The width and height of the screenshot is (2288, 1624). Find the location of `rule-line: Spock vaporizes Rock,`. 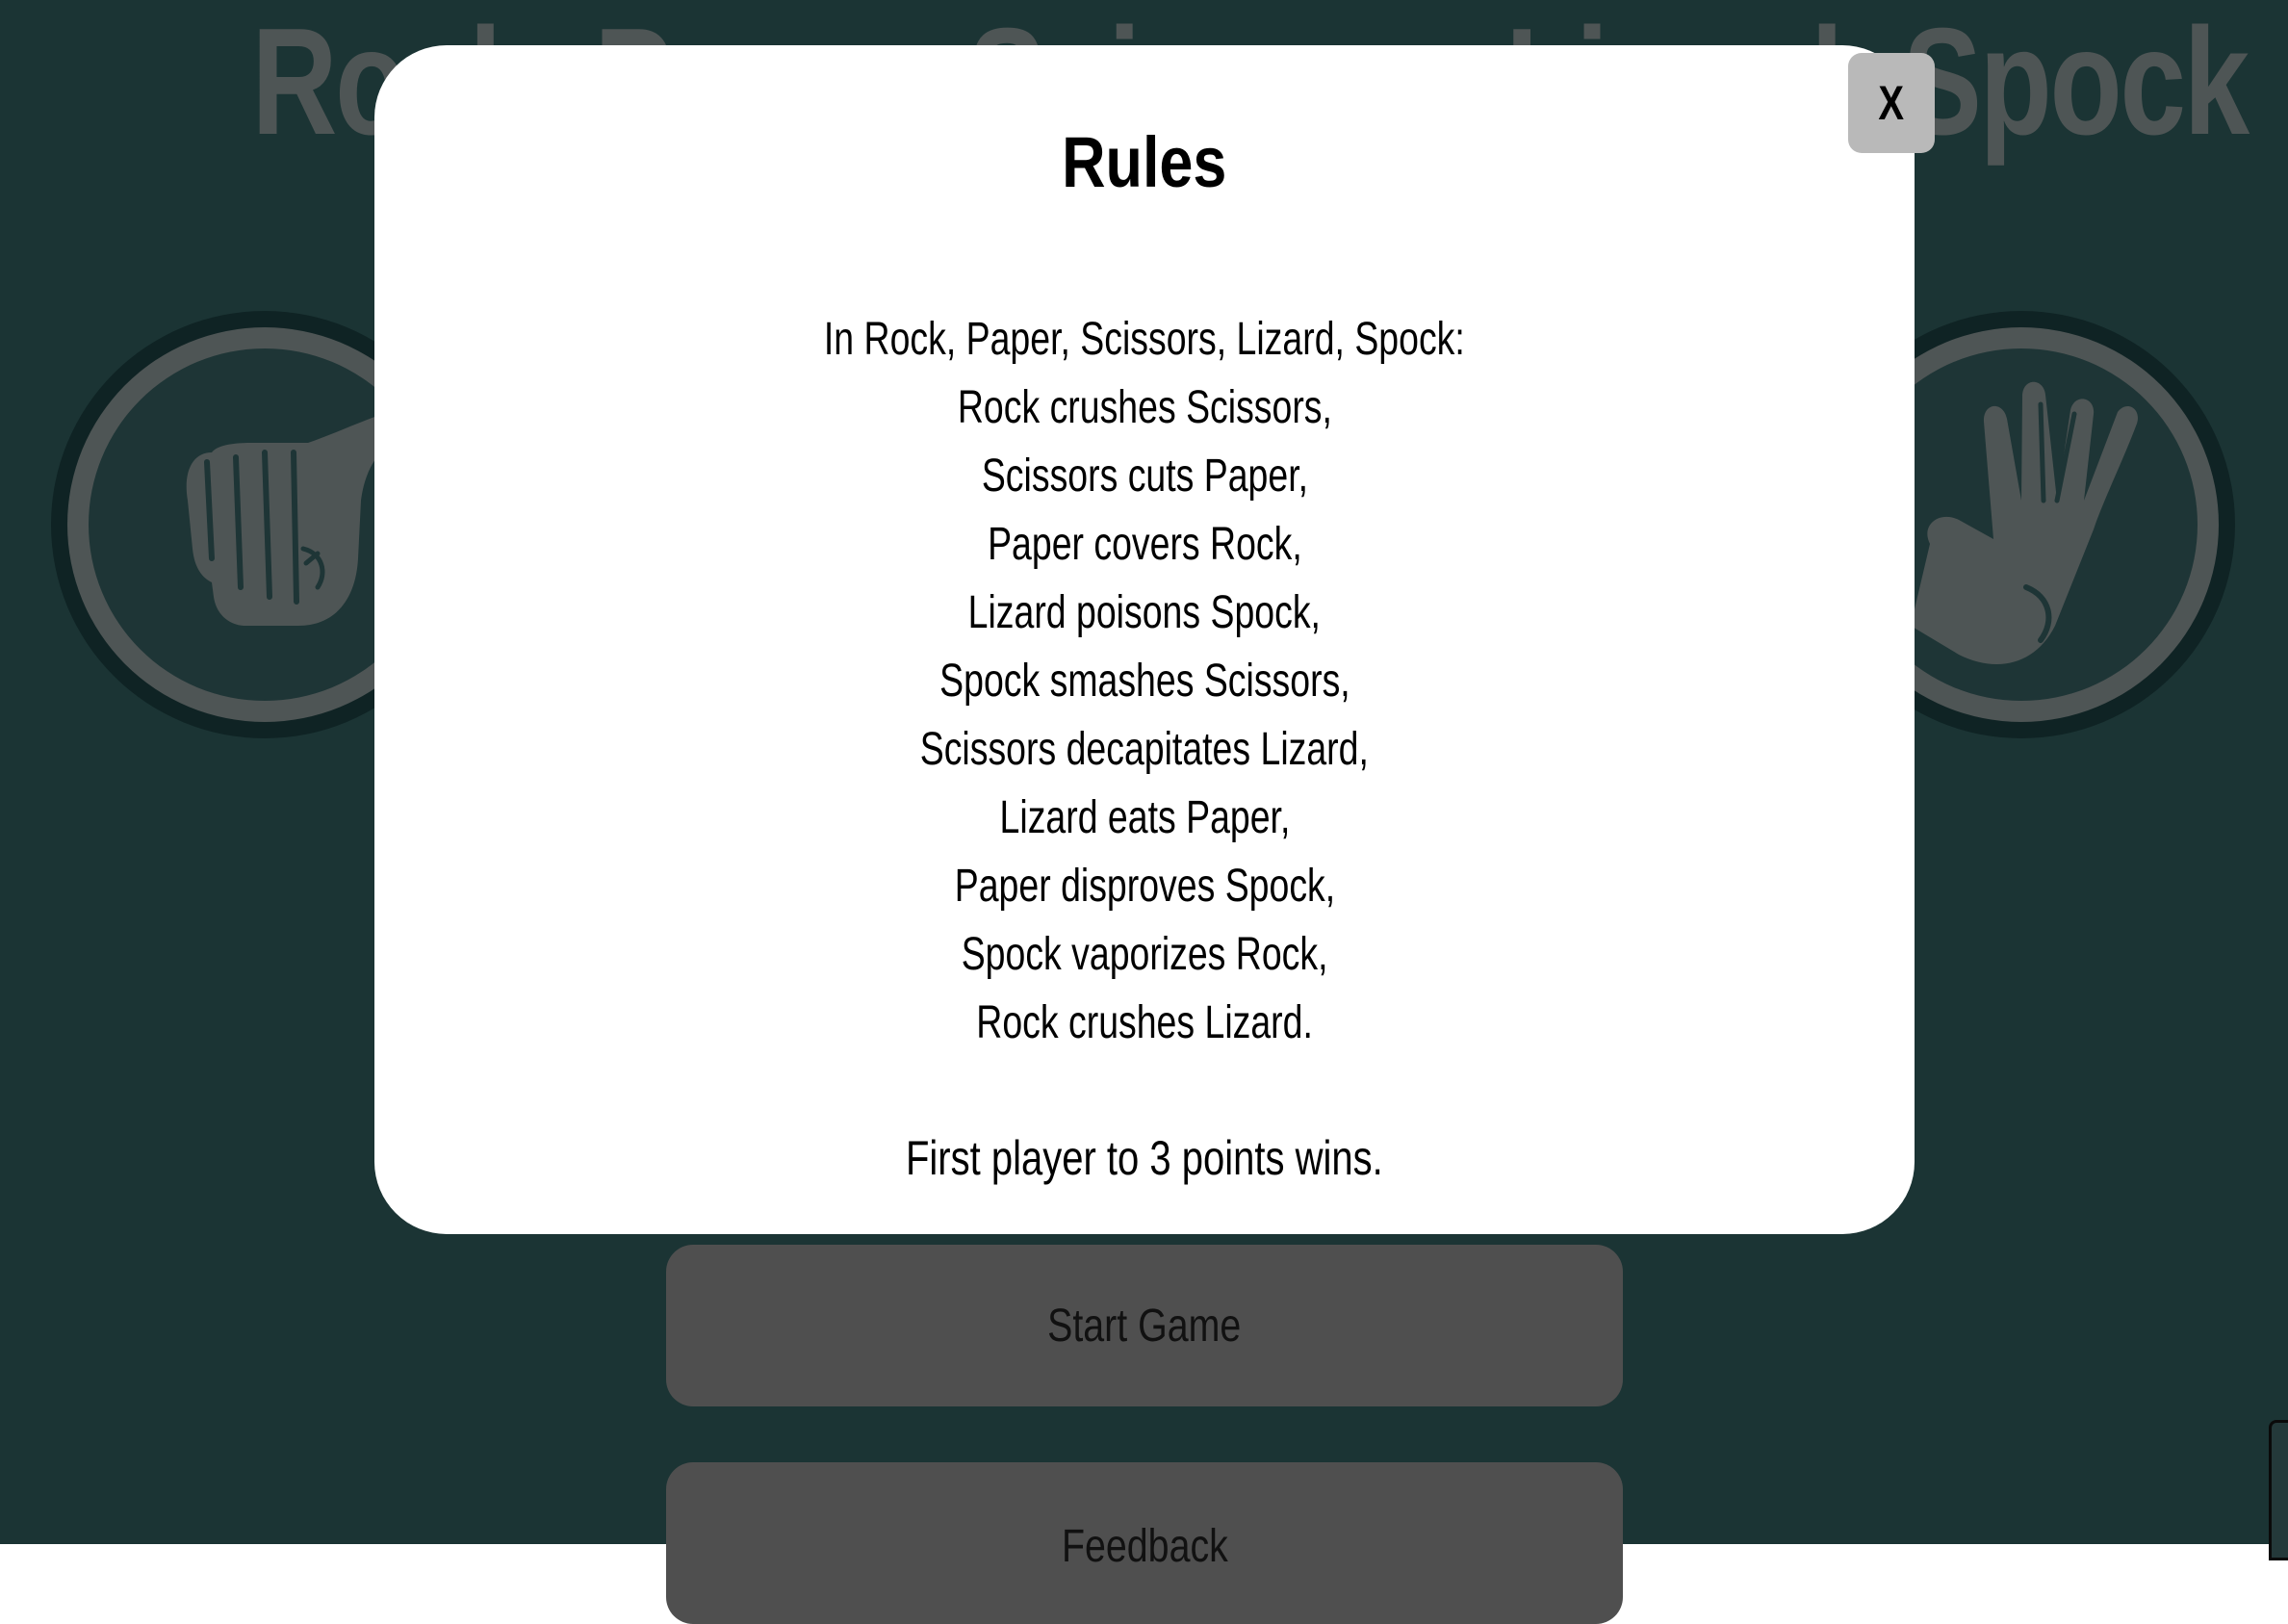

rule-line: Spock vaporizes Rock, is located at coordinates (1144, 954).